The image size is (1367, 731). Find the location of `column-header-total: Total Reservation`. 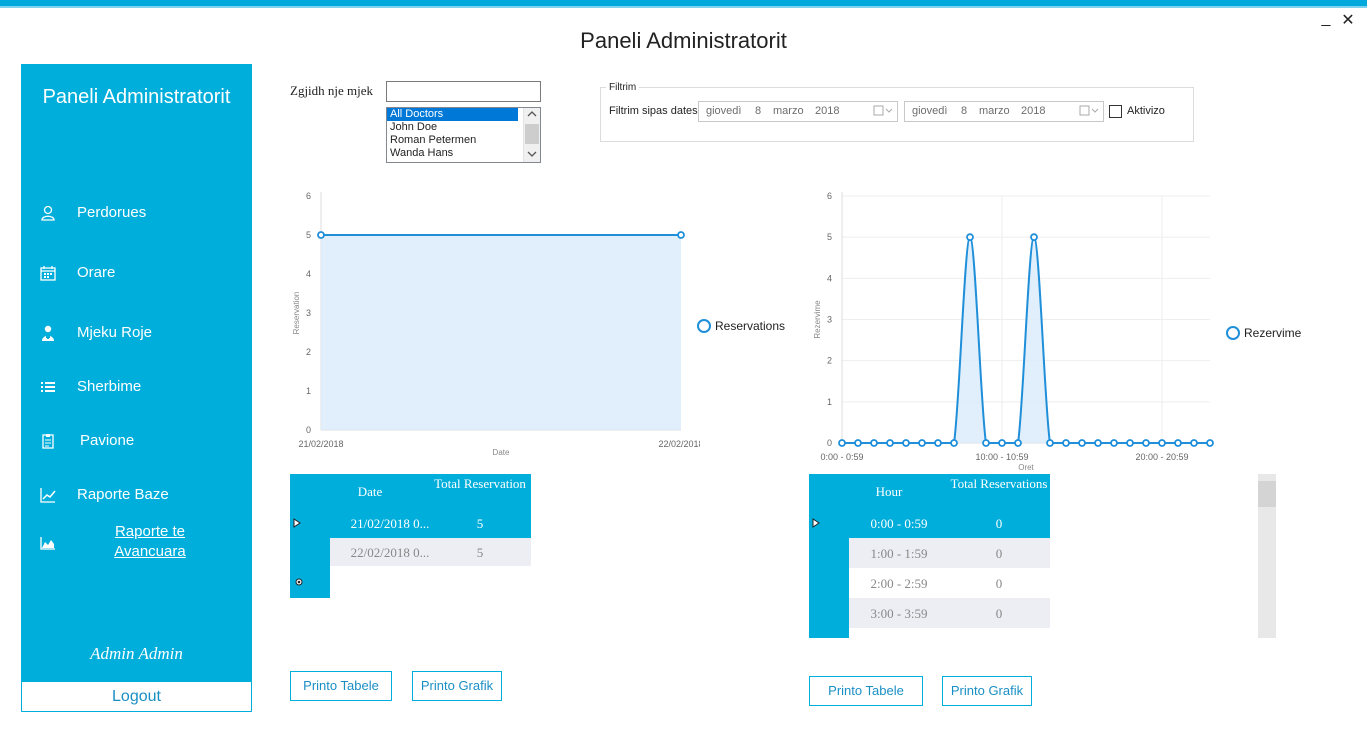

column-header-total: Total Reservation is located at coordinates (480, 483).